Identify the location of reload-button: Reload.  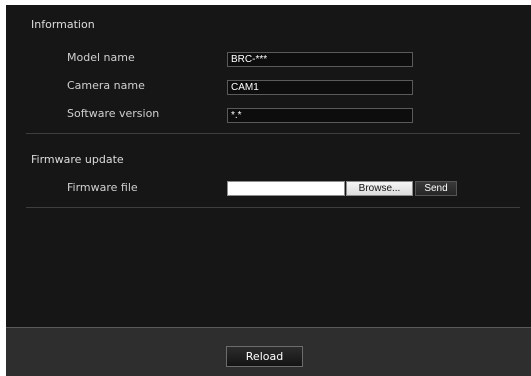
(264, 356).